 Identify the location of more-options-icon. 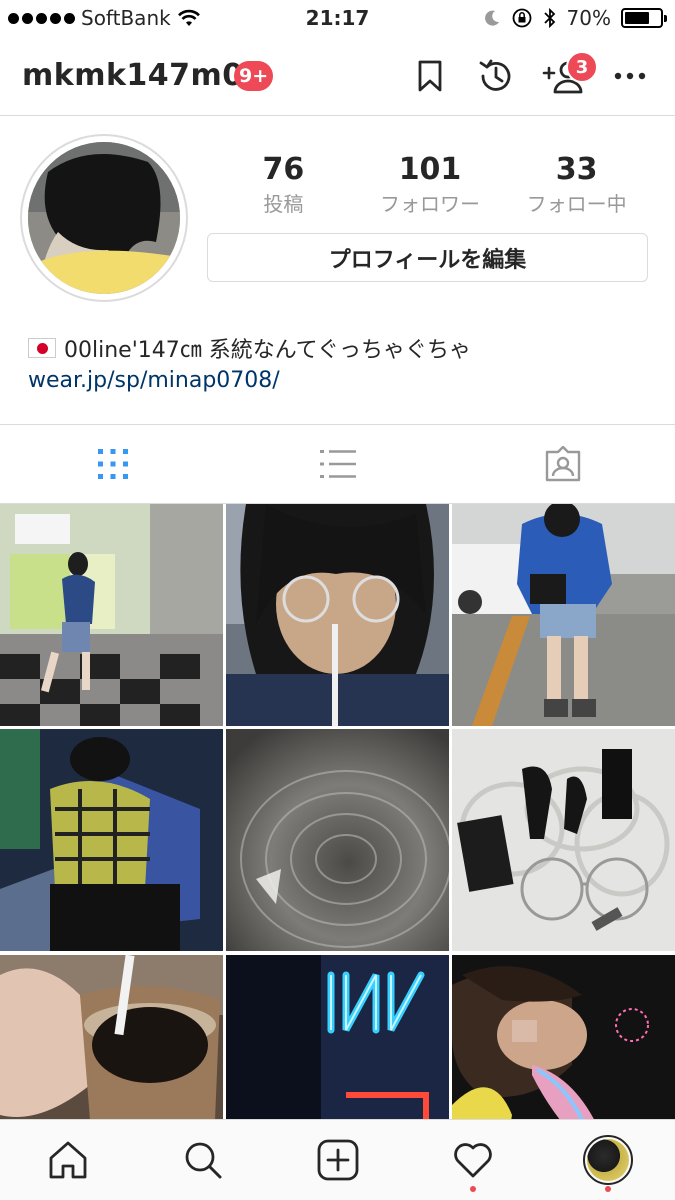
(630, 76).